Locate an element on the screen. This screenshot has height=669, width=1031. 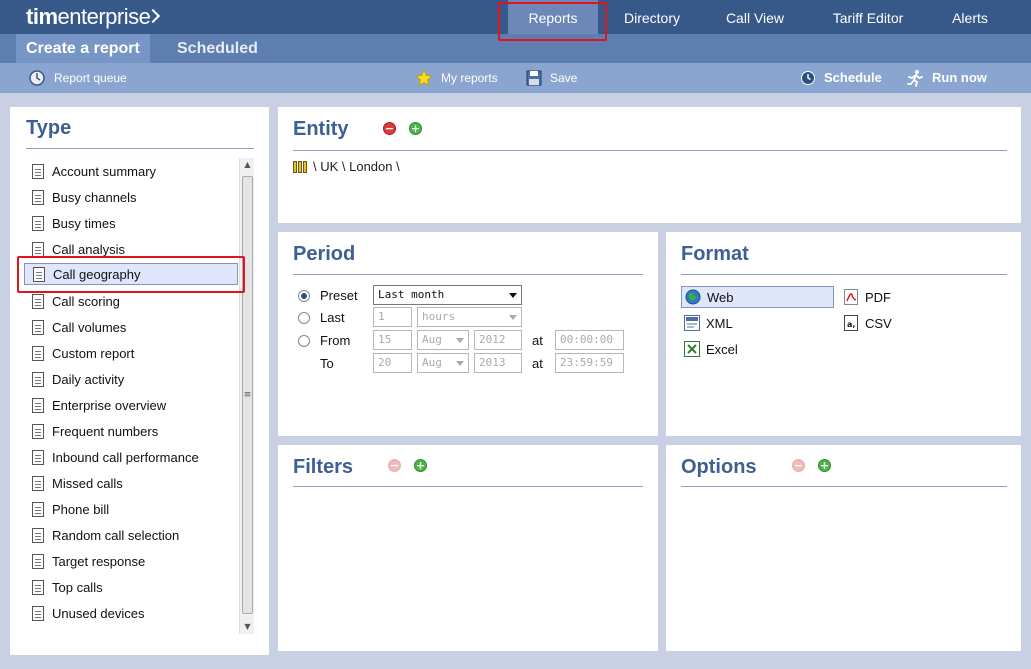
sub-nav: Create a report Scheduled reports is located at coordinates (515, 60).